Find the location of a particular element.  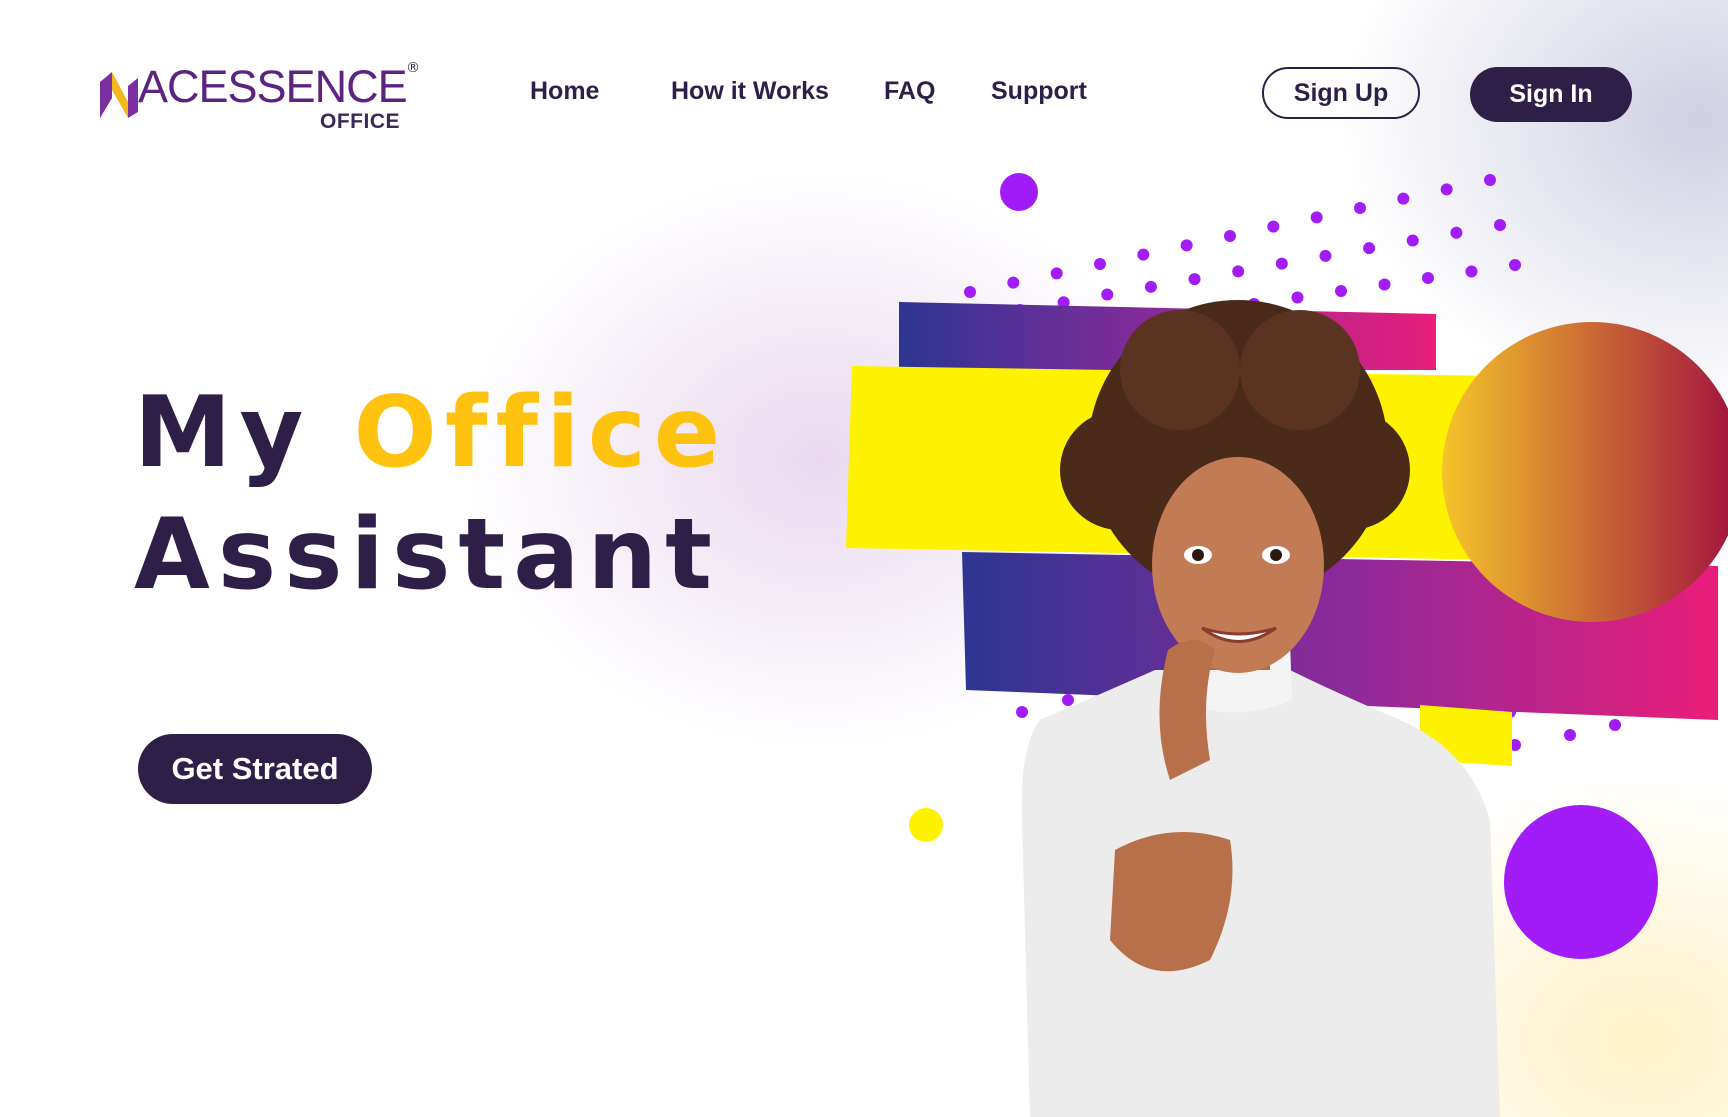

hero-title-word: My is located at coordinates (223, 433).